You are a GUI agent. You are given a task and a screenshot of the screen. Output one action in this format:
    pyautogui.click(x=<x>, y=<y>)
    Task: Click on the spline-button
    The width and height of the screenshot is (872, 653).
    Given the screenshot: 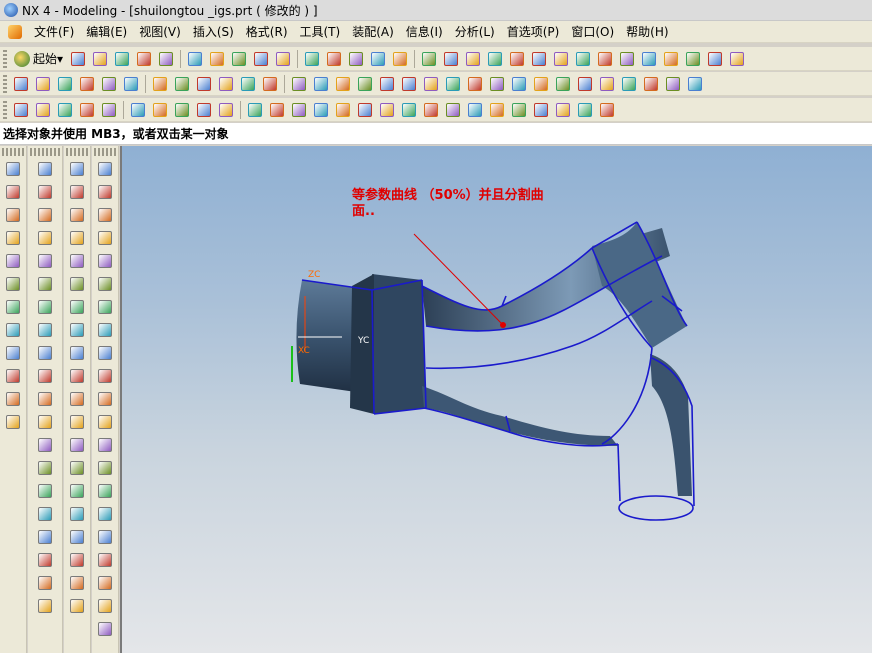 What is the action you would take?
    pyautogui.click(x=65, y=84)
    